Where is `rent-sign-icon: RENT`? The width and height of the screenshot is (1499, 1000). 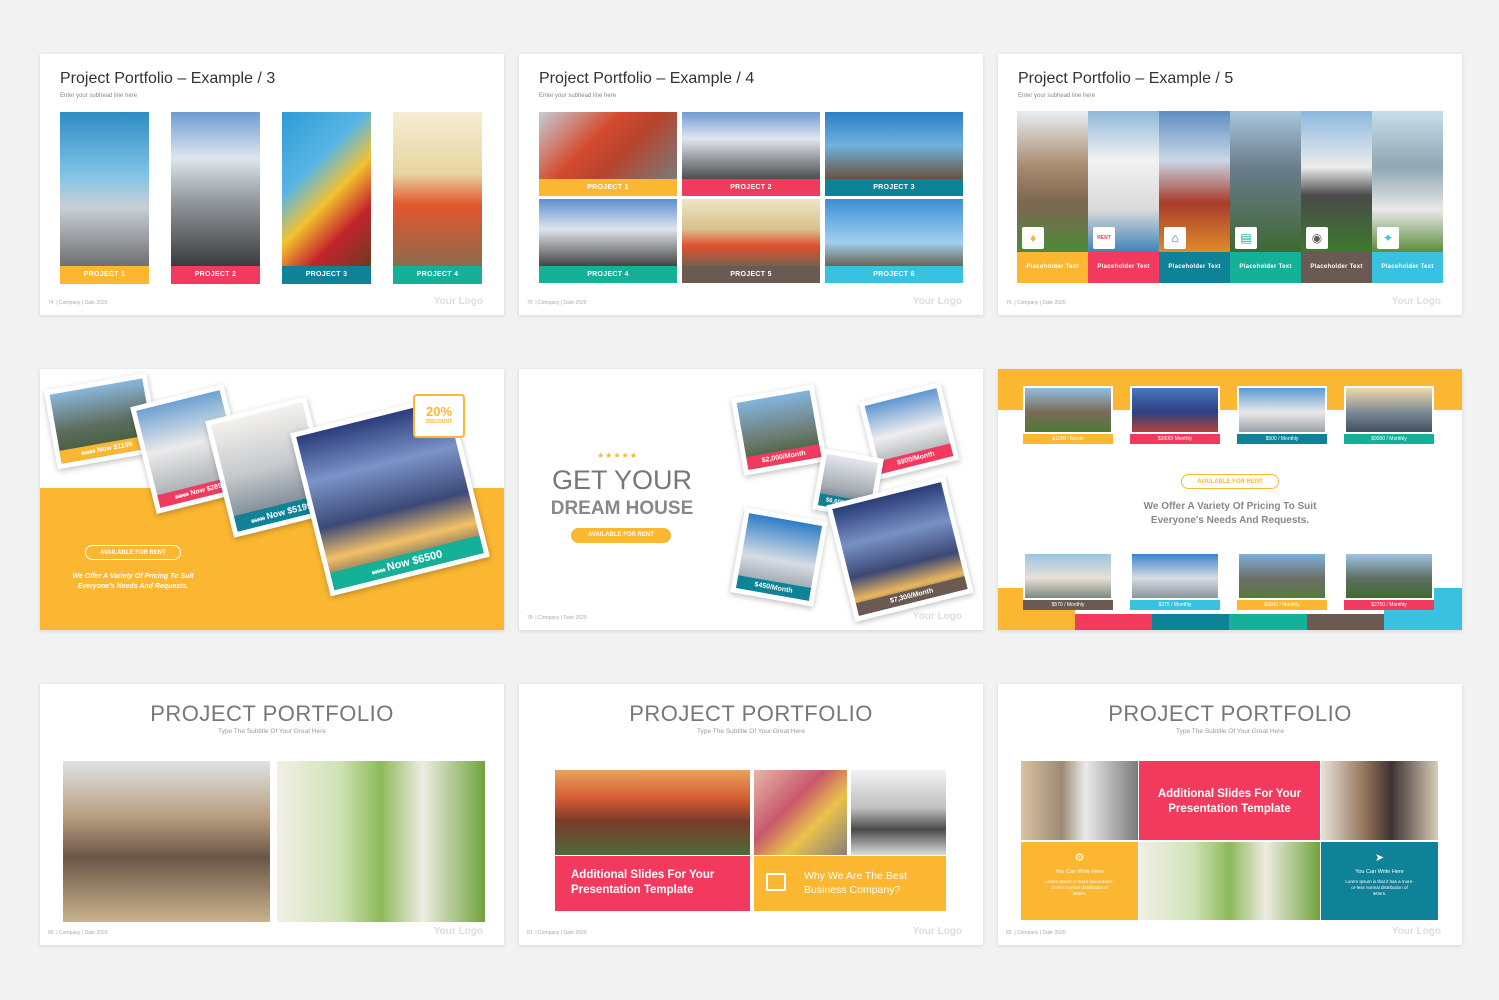
rent-sign-icon: RENT is located at coordinates (1104, 238).